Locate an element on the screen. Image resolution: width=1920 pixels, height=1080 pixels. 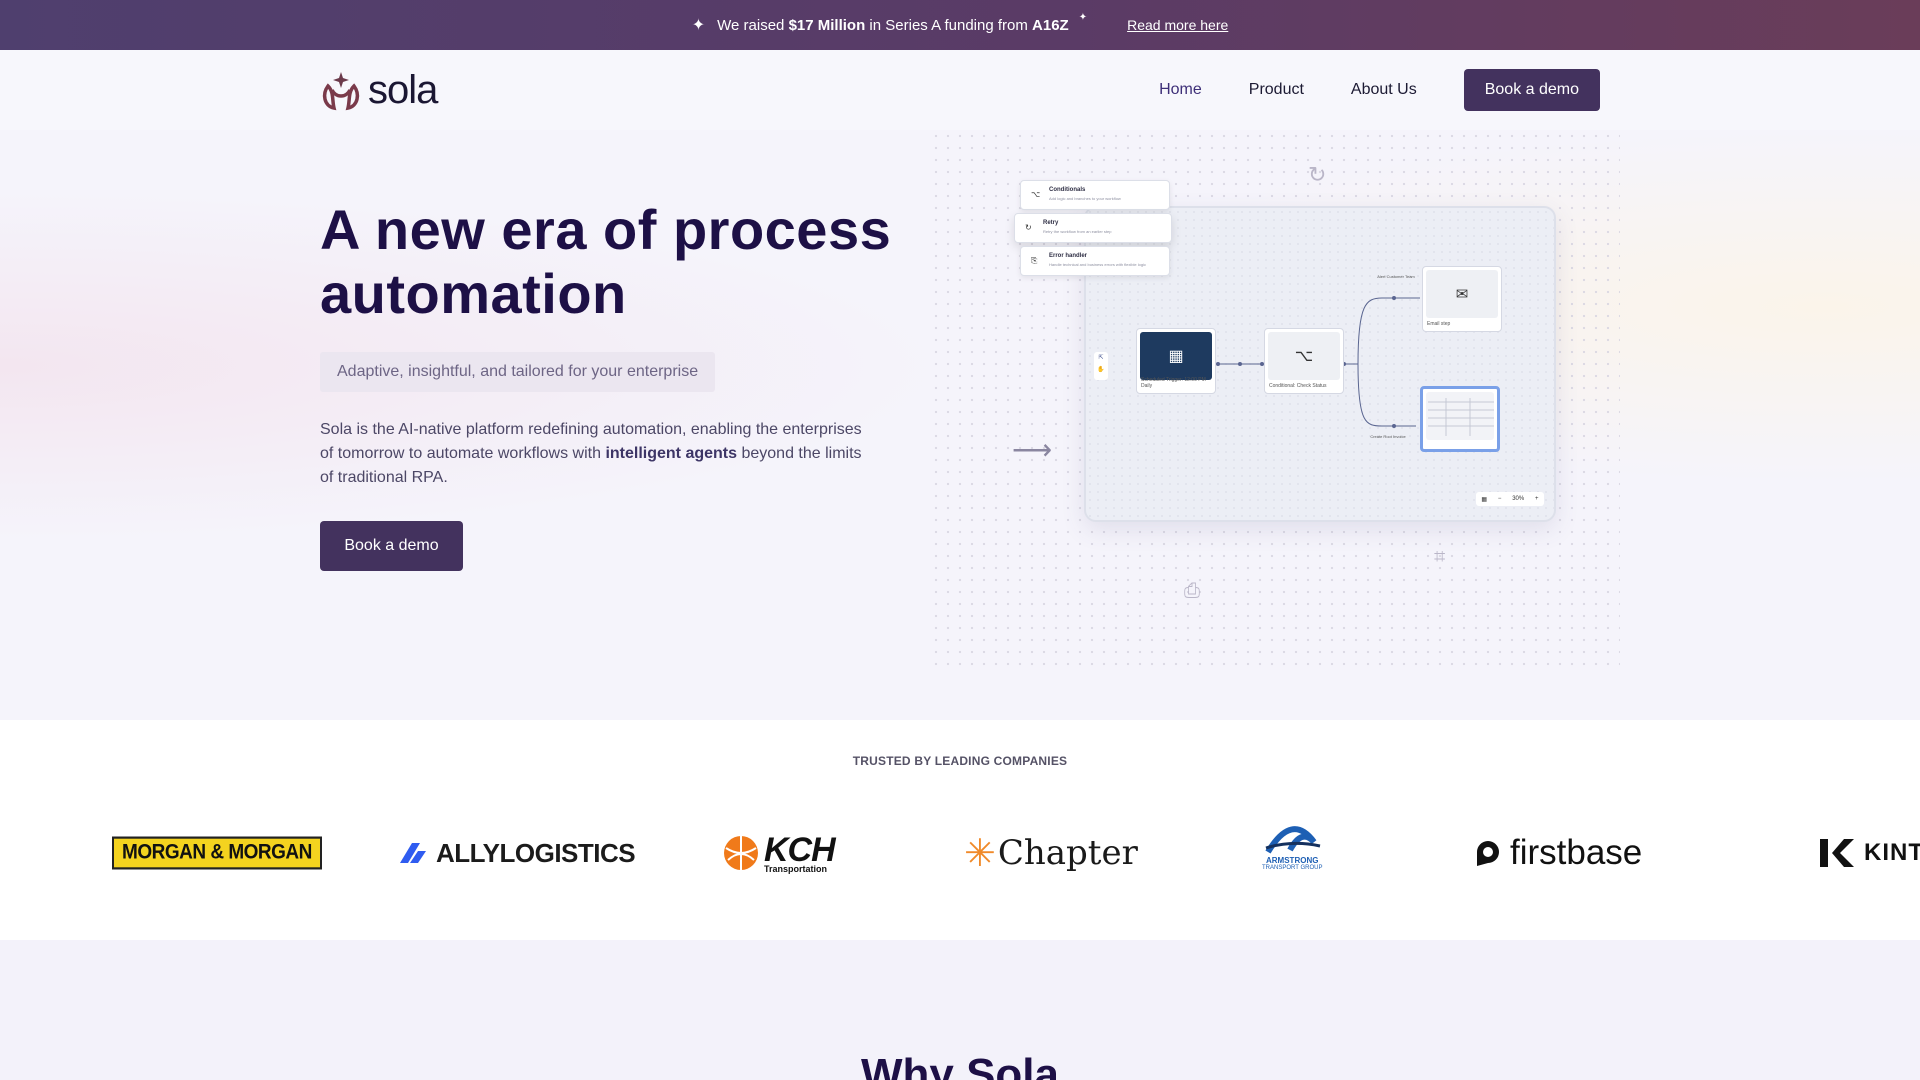
node-scheduled-trigger: ▦ Scheduled Trigger: 12:00 PM Daily is located at coordinates (1176, 361).